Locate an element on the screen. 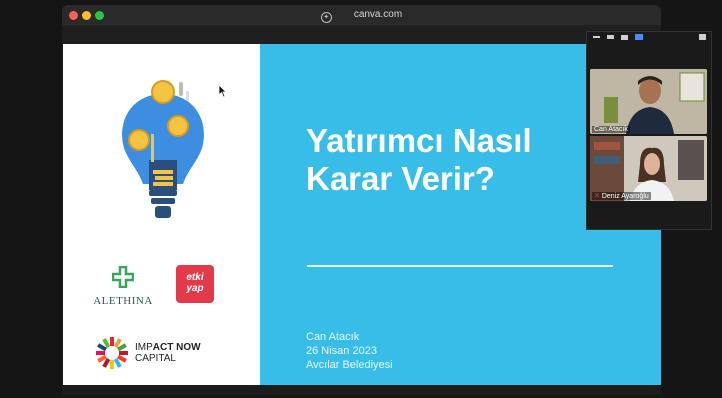 This screenshot has height=398, width=722. presentation-date: 26 Nisan 2023 is located at coordinates (341, 351).